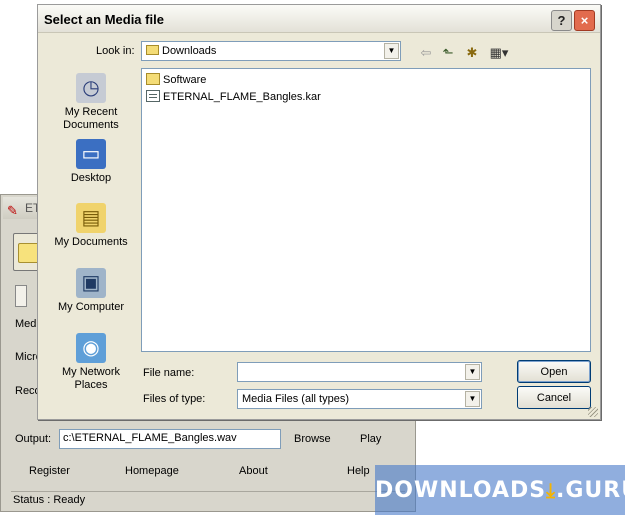 The width and height of the screenshot is (626, 522). I want to click on about-button: About, so click(253, 471).